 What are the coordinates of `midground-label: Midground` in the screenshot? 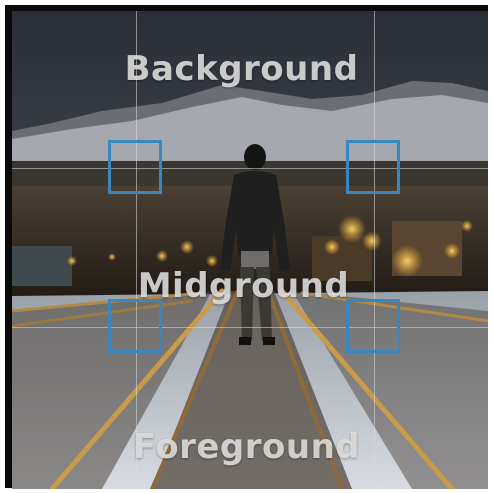 It's located at (243, 286).